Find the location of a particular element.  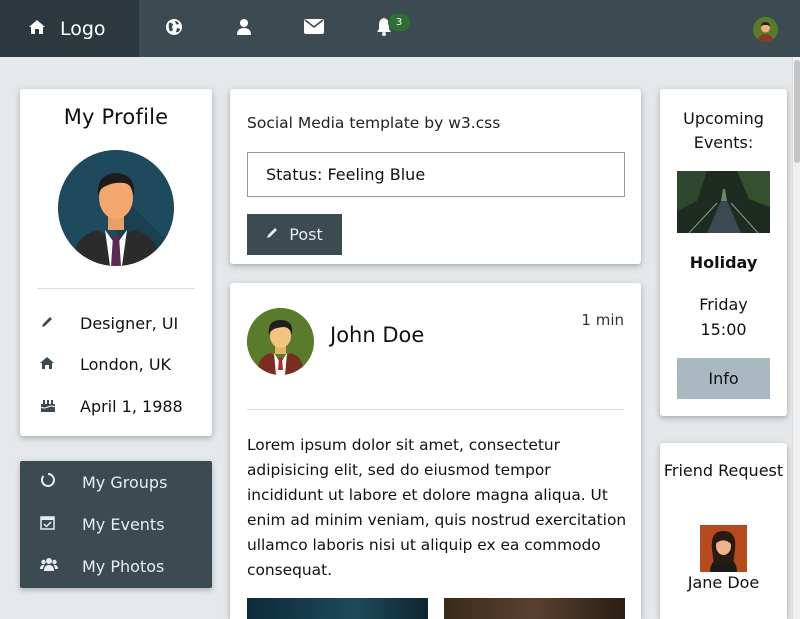

news-button is located at coordinates (174, 28).